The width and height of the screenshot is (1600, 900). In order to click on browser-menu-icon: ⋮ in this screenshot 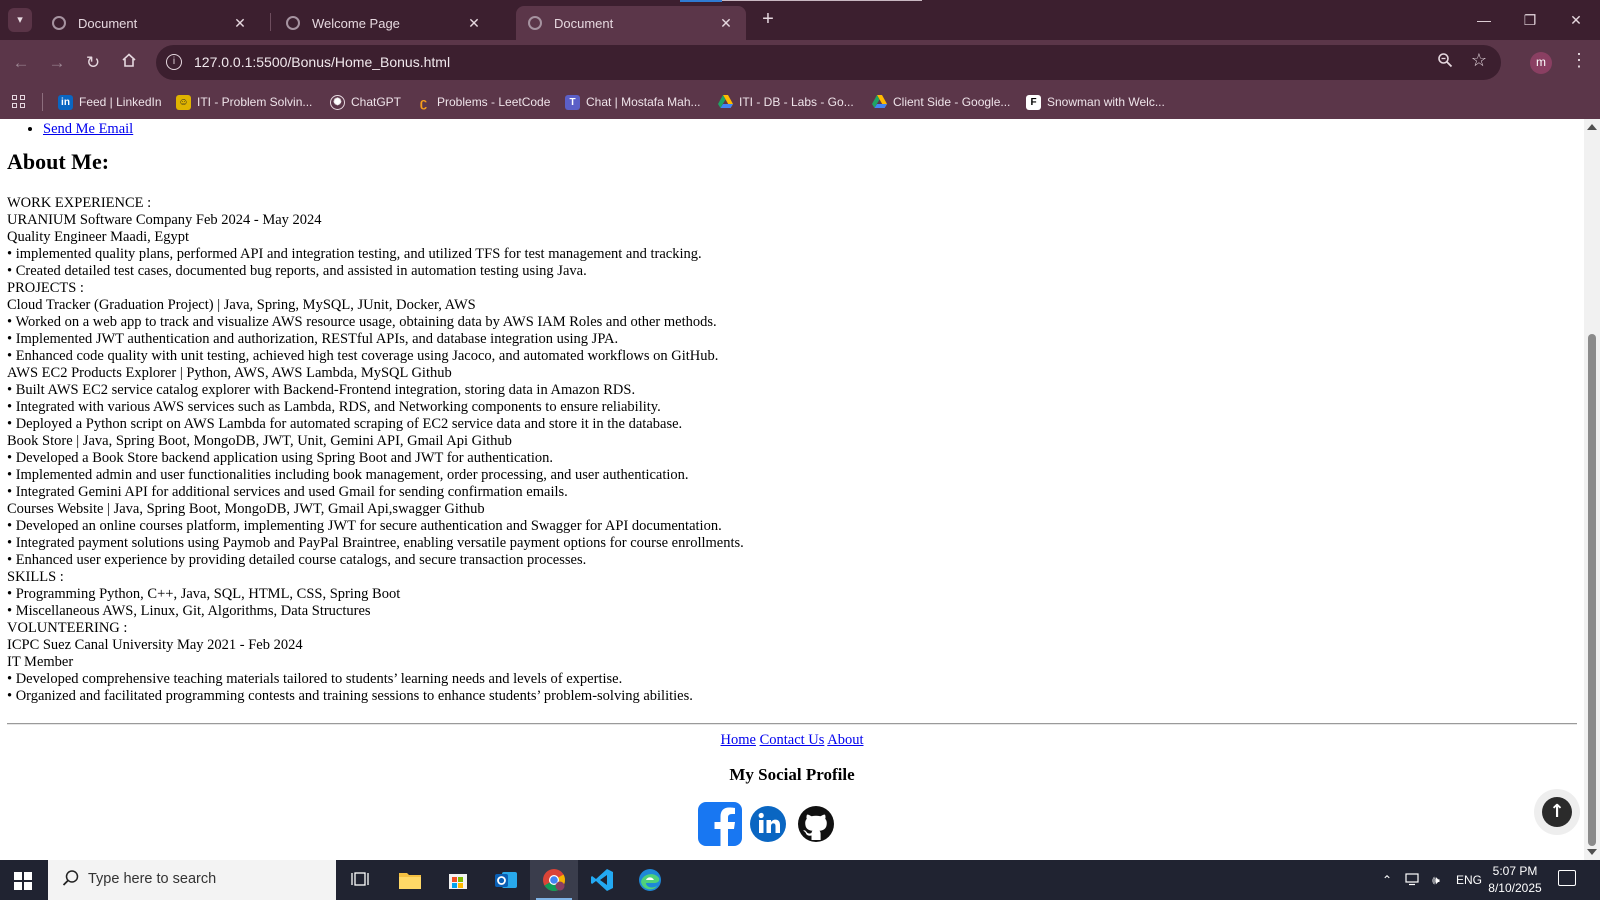, I will do `click(1579, 60)`.